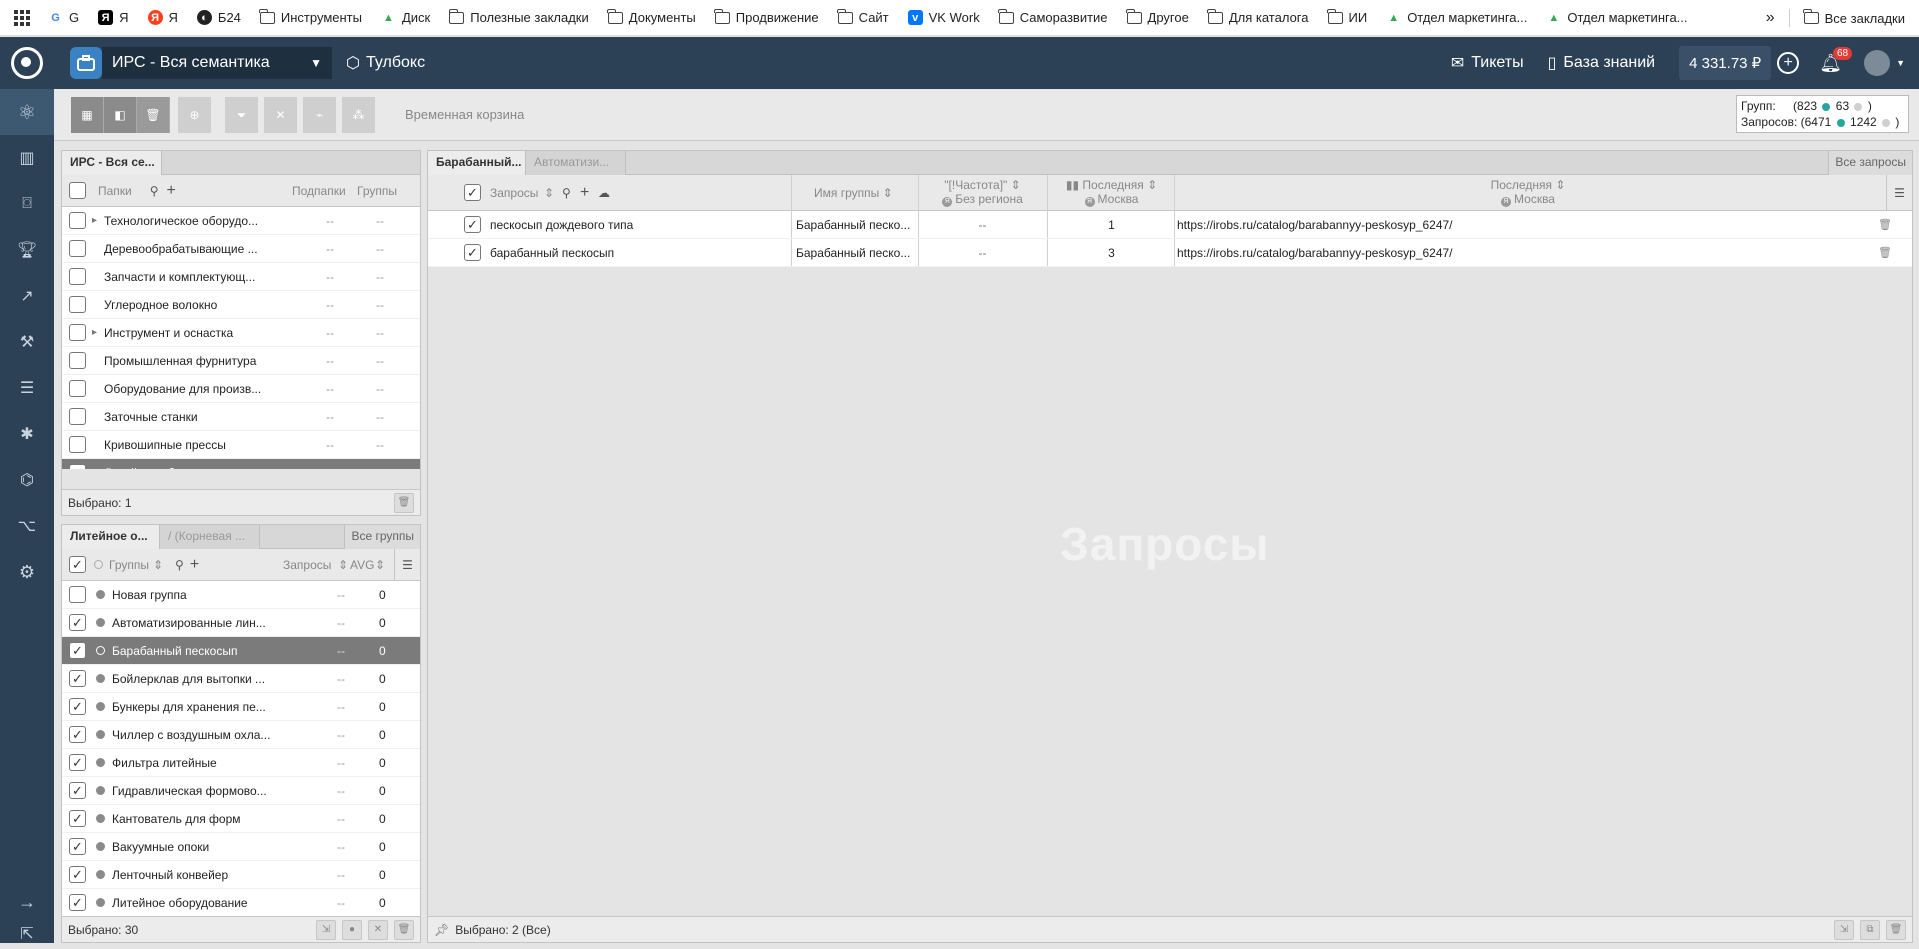 Image resolution: width=1919 pixels, height=949 pixels. What do you see at coordinates (241, 903) in the screenshot?
I see `group-row: Литейное оборудование -- 0` at bounding box center [241, 903].